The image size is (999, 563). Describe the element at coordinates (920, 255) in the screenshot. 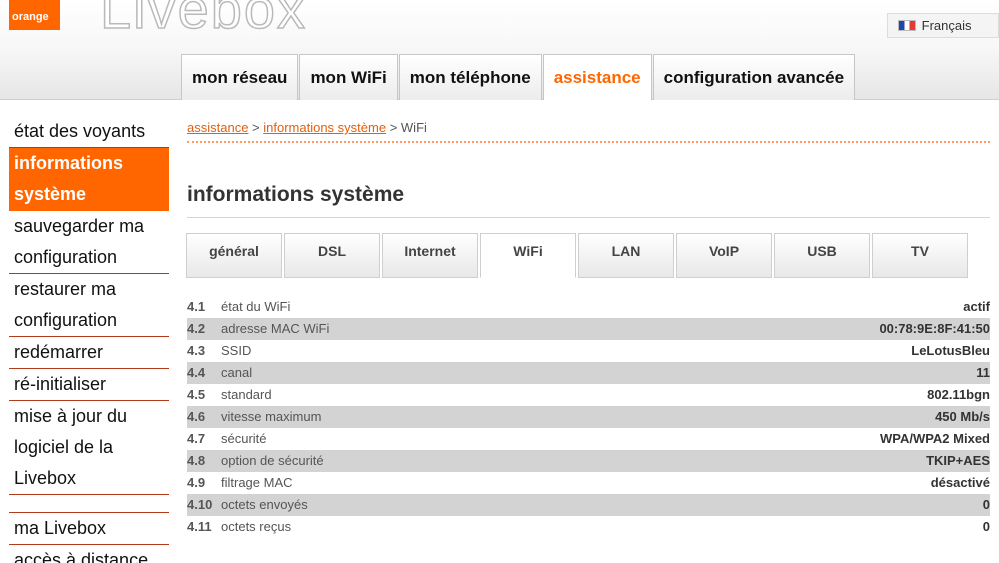

I see `tab-tv: TV` at that location.